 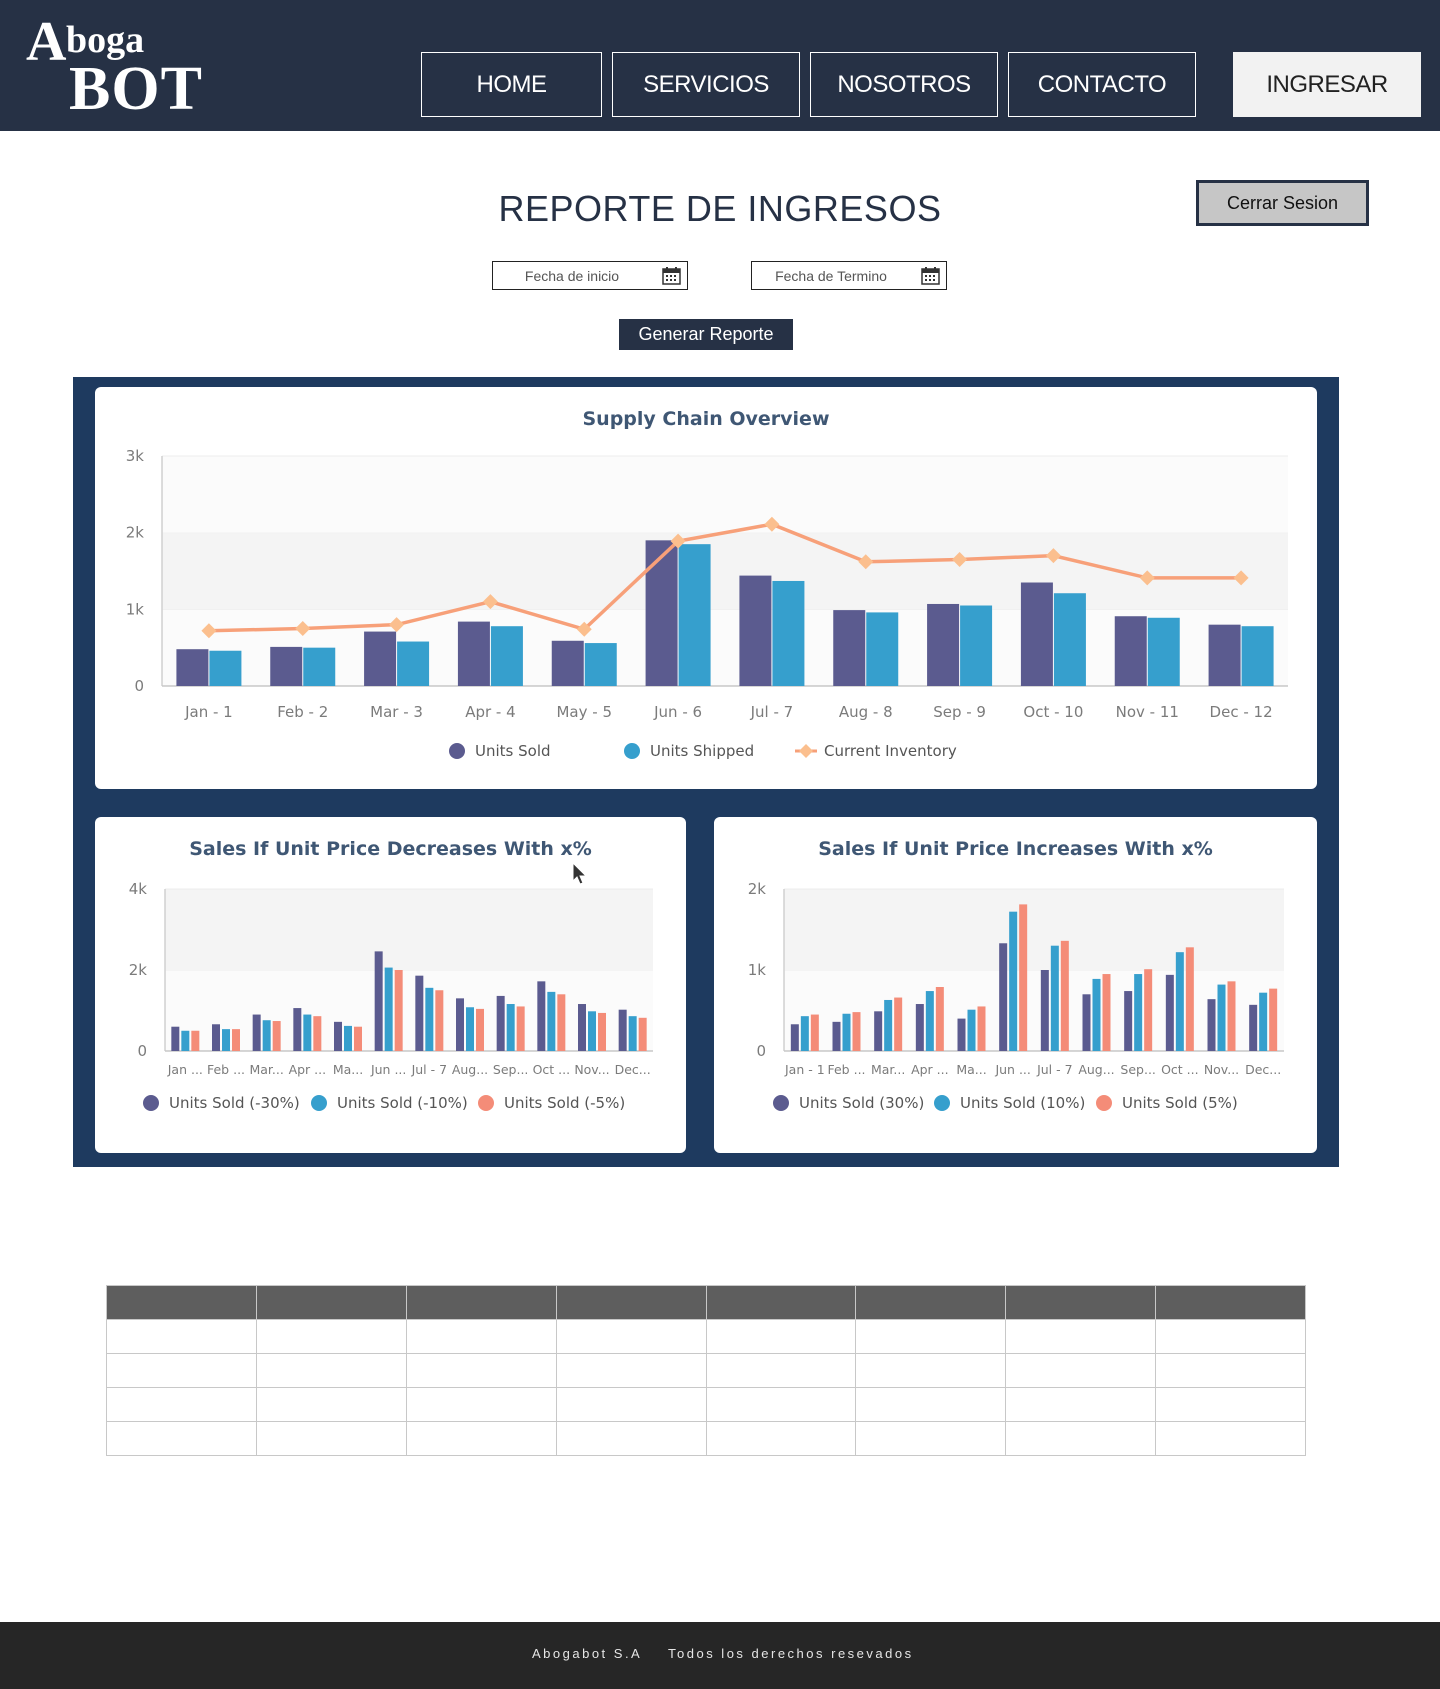 I want to click on legend-marker-diamond, so click(x=806, y=751).